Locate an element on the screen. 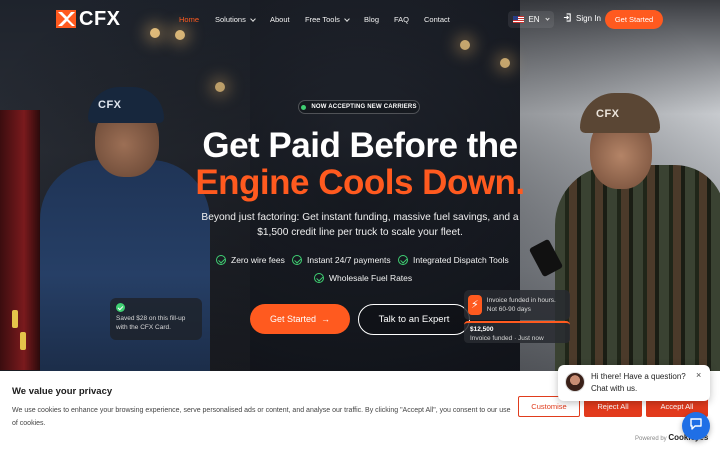  status-badge: NOW ACCEPTING NEW CARRIERS is located at coordinates (359, 107).